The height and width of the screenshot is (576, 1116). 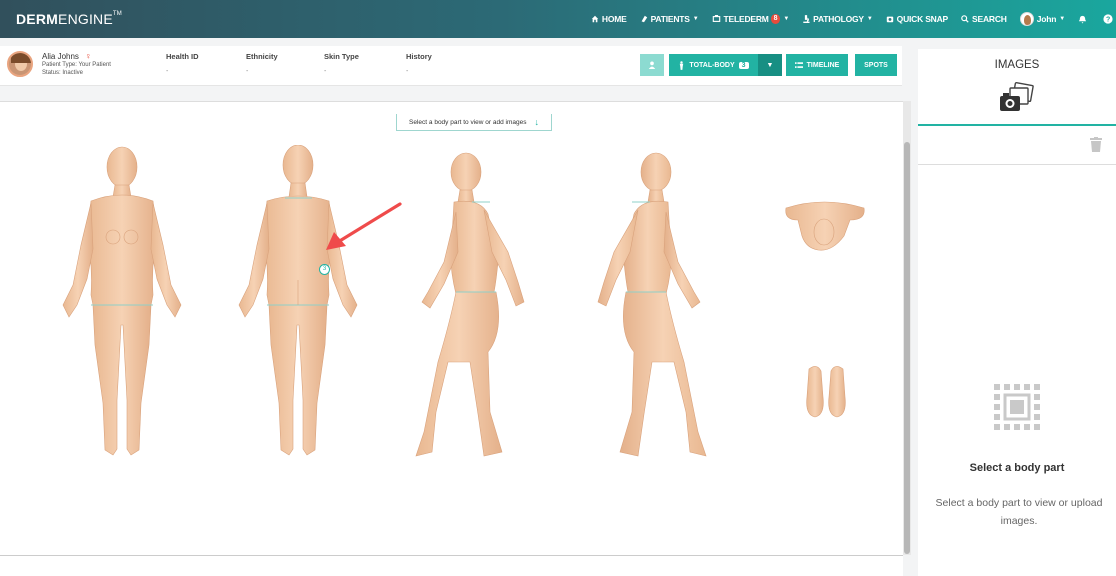 What do you see at coordinates (654, 308) in the screenshot?
I see `body-right-side-figure` at bounding box center [654, 308].